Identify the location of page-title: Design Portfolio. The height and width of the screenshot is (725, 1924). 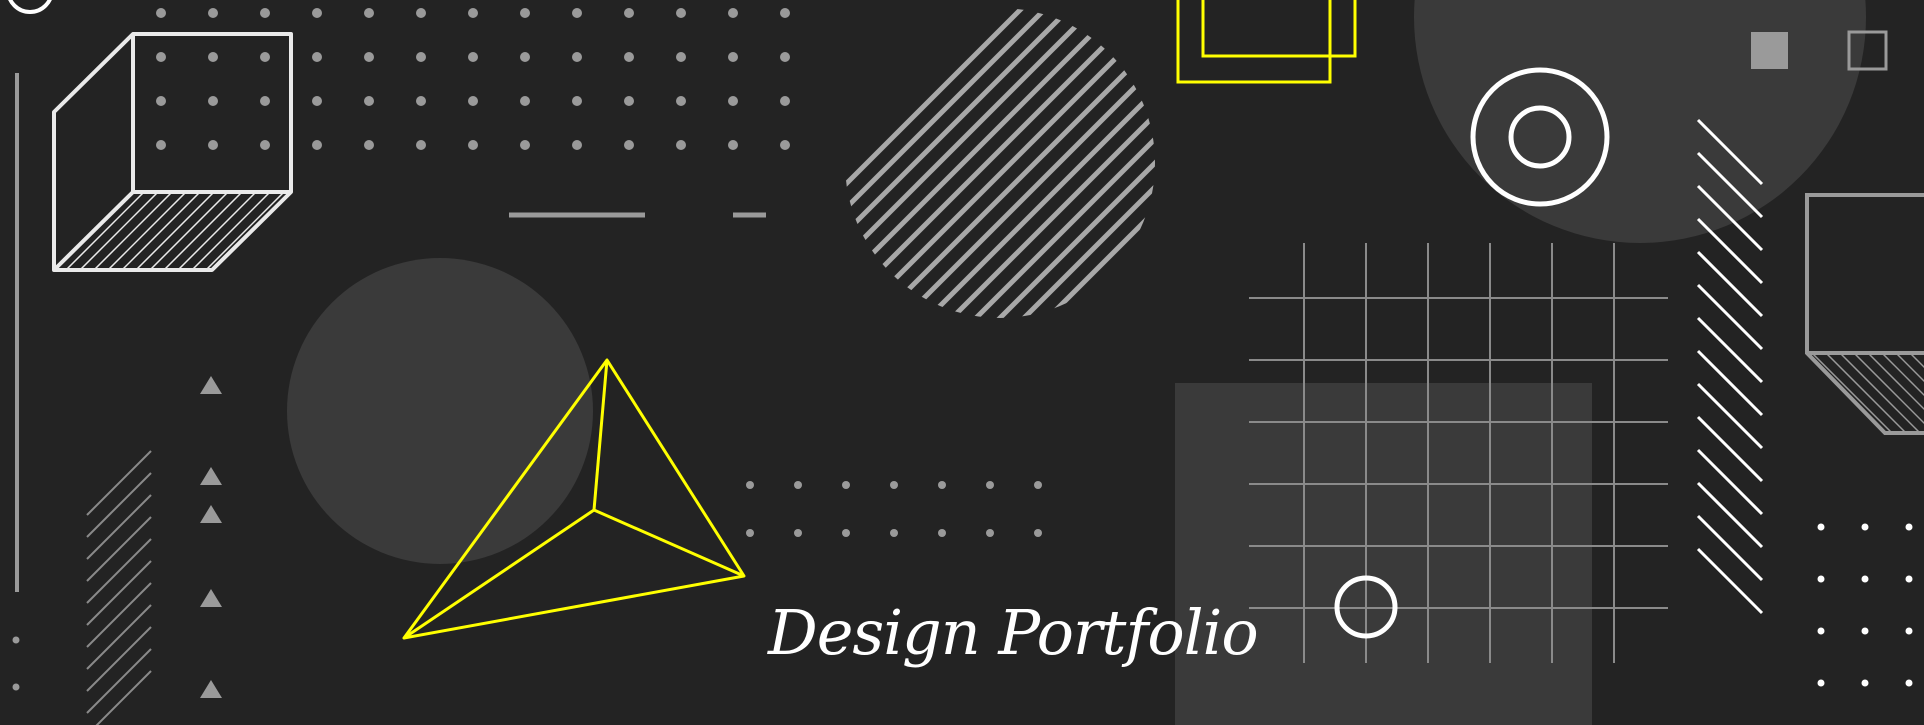
(1013, 632).